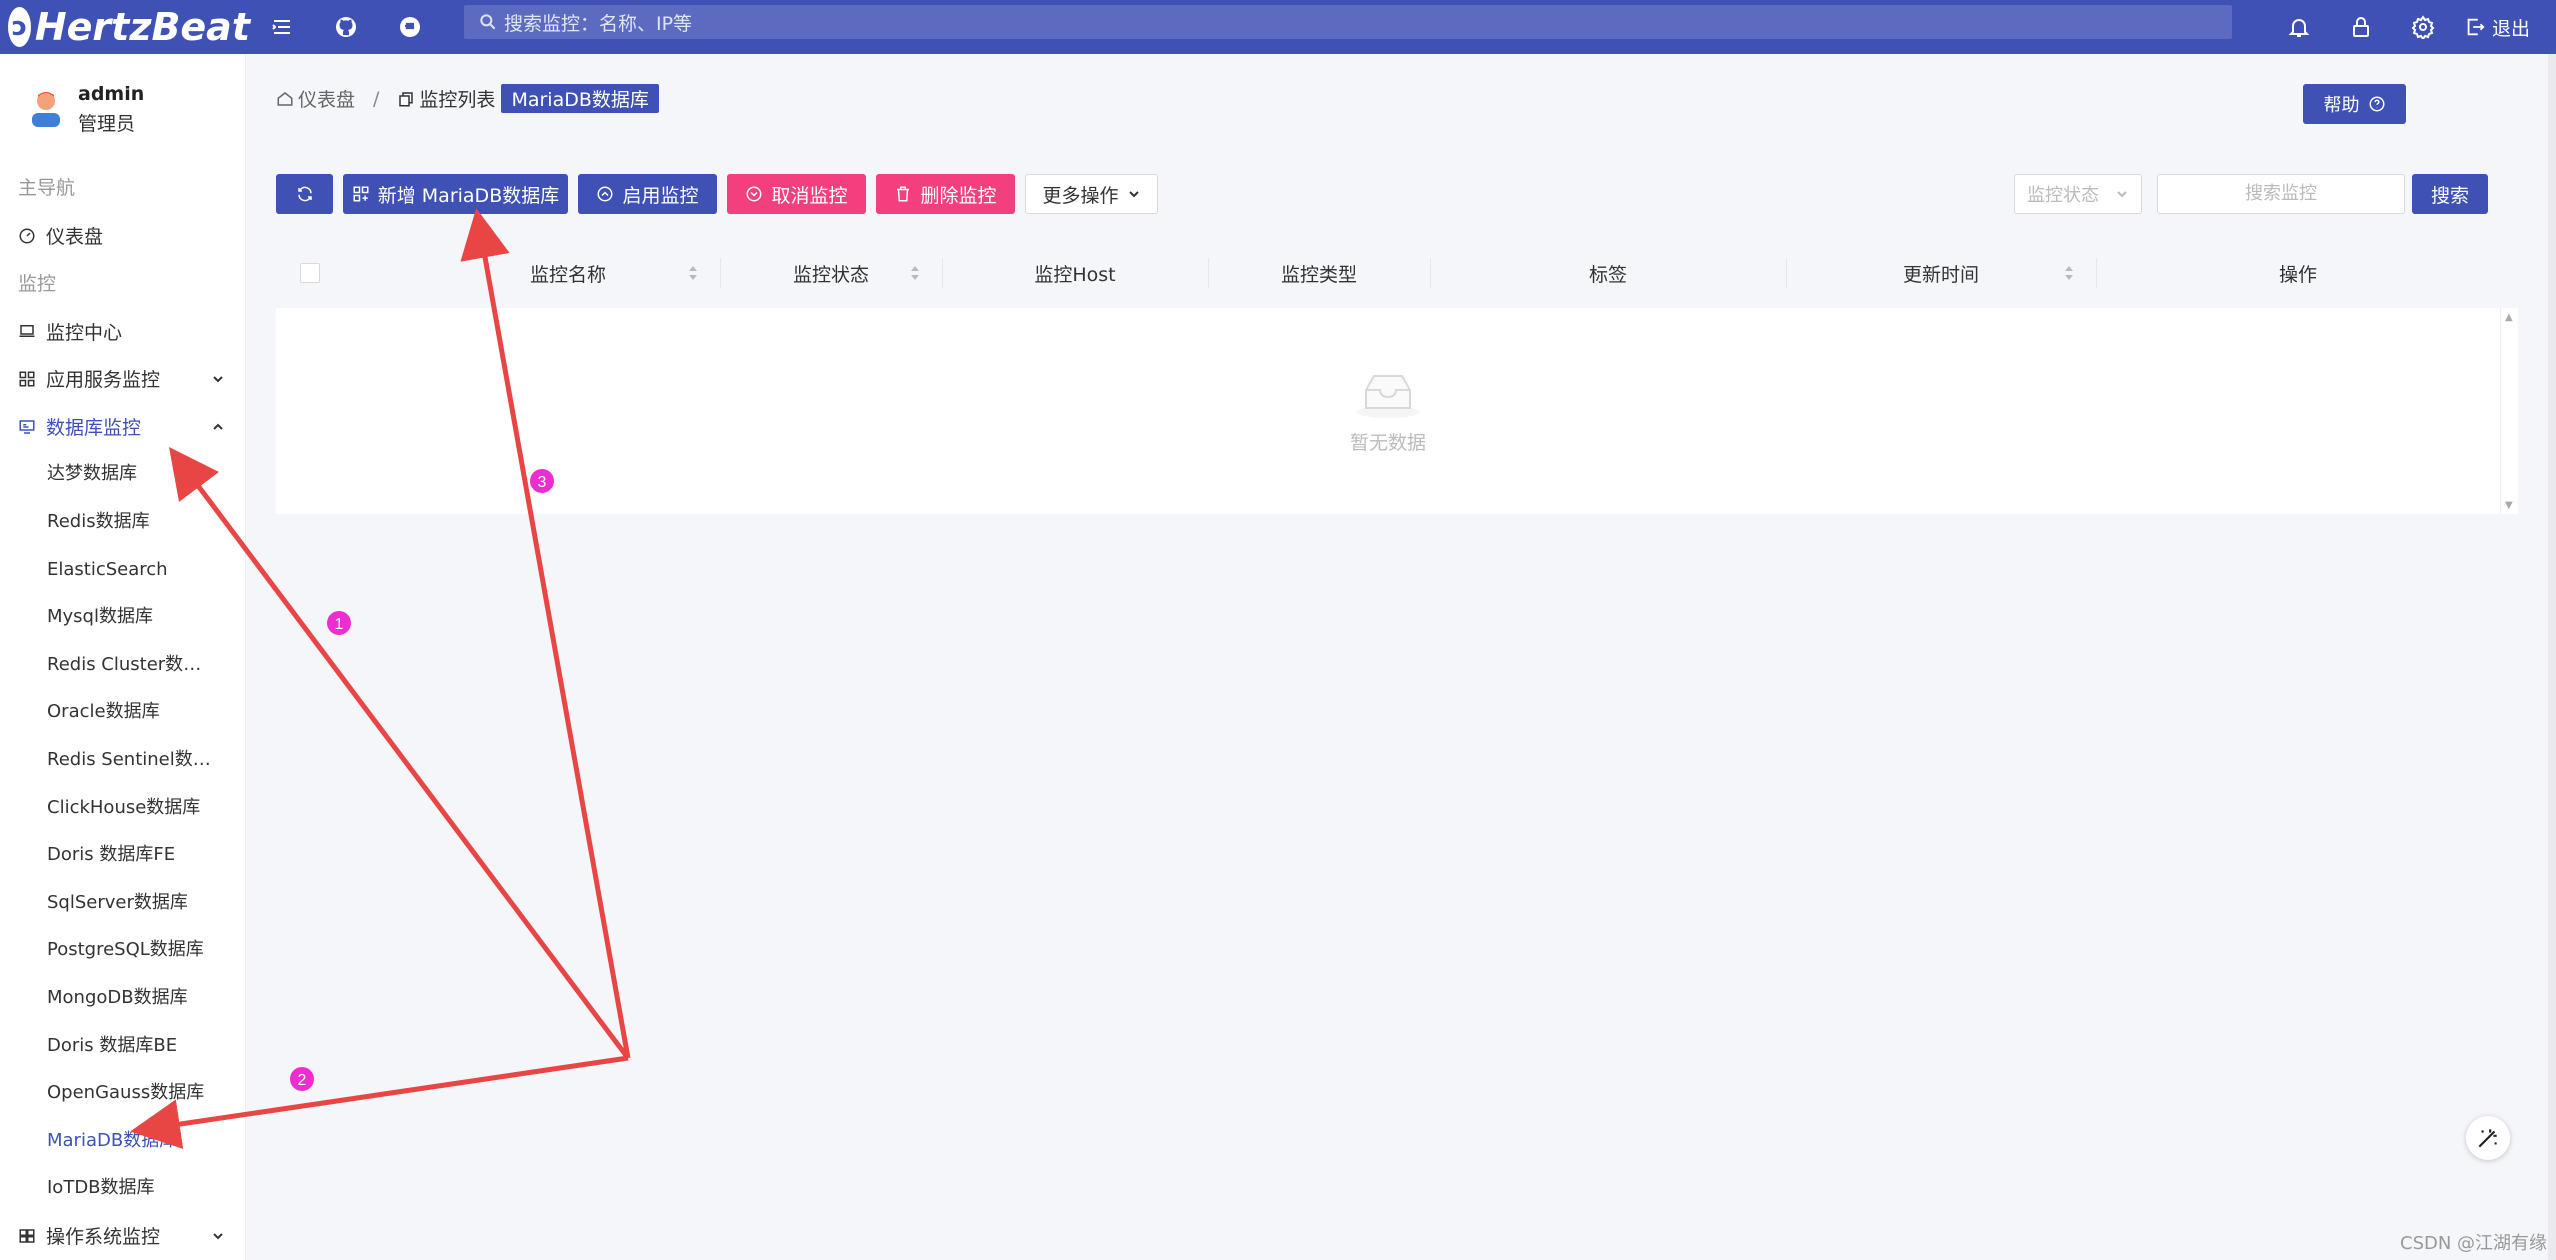 This screenshot has width=2556, height=1260. What do you see at coordinates (122, 617) in the screenshot?
I see `sidebar-subitem-mysql: Mysql数据库` at bounding box center [122, 617].